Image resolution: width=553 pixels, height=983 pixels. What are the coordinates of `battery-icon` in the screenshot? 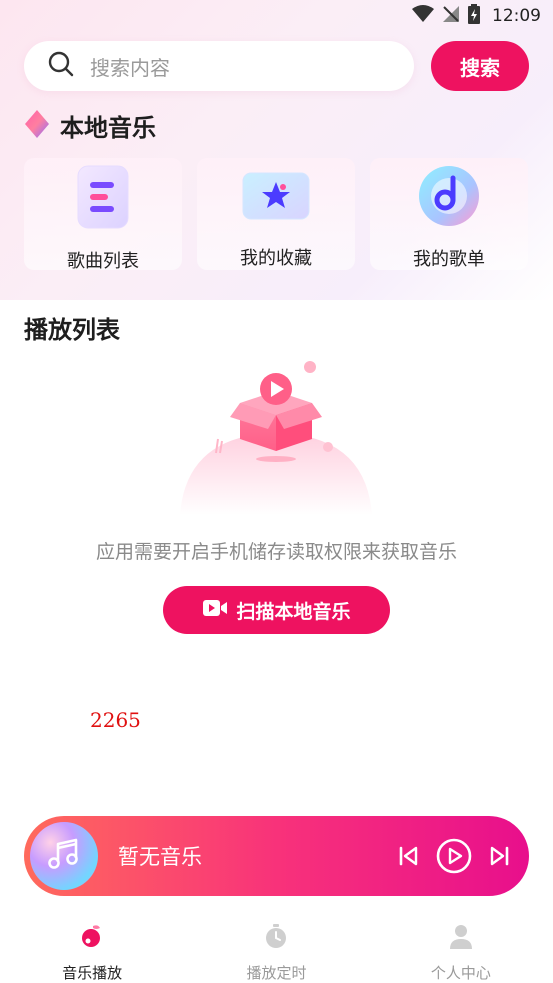 It's located at (474, 16).